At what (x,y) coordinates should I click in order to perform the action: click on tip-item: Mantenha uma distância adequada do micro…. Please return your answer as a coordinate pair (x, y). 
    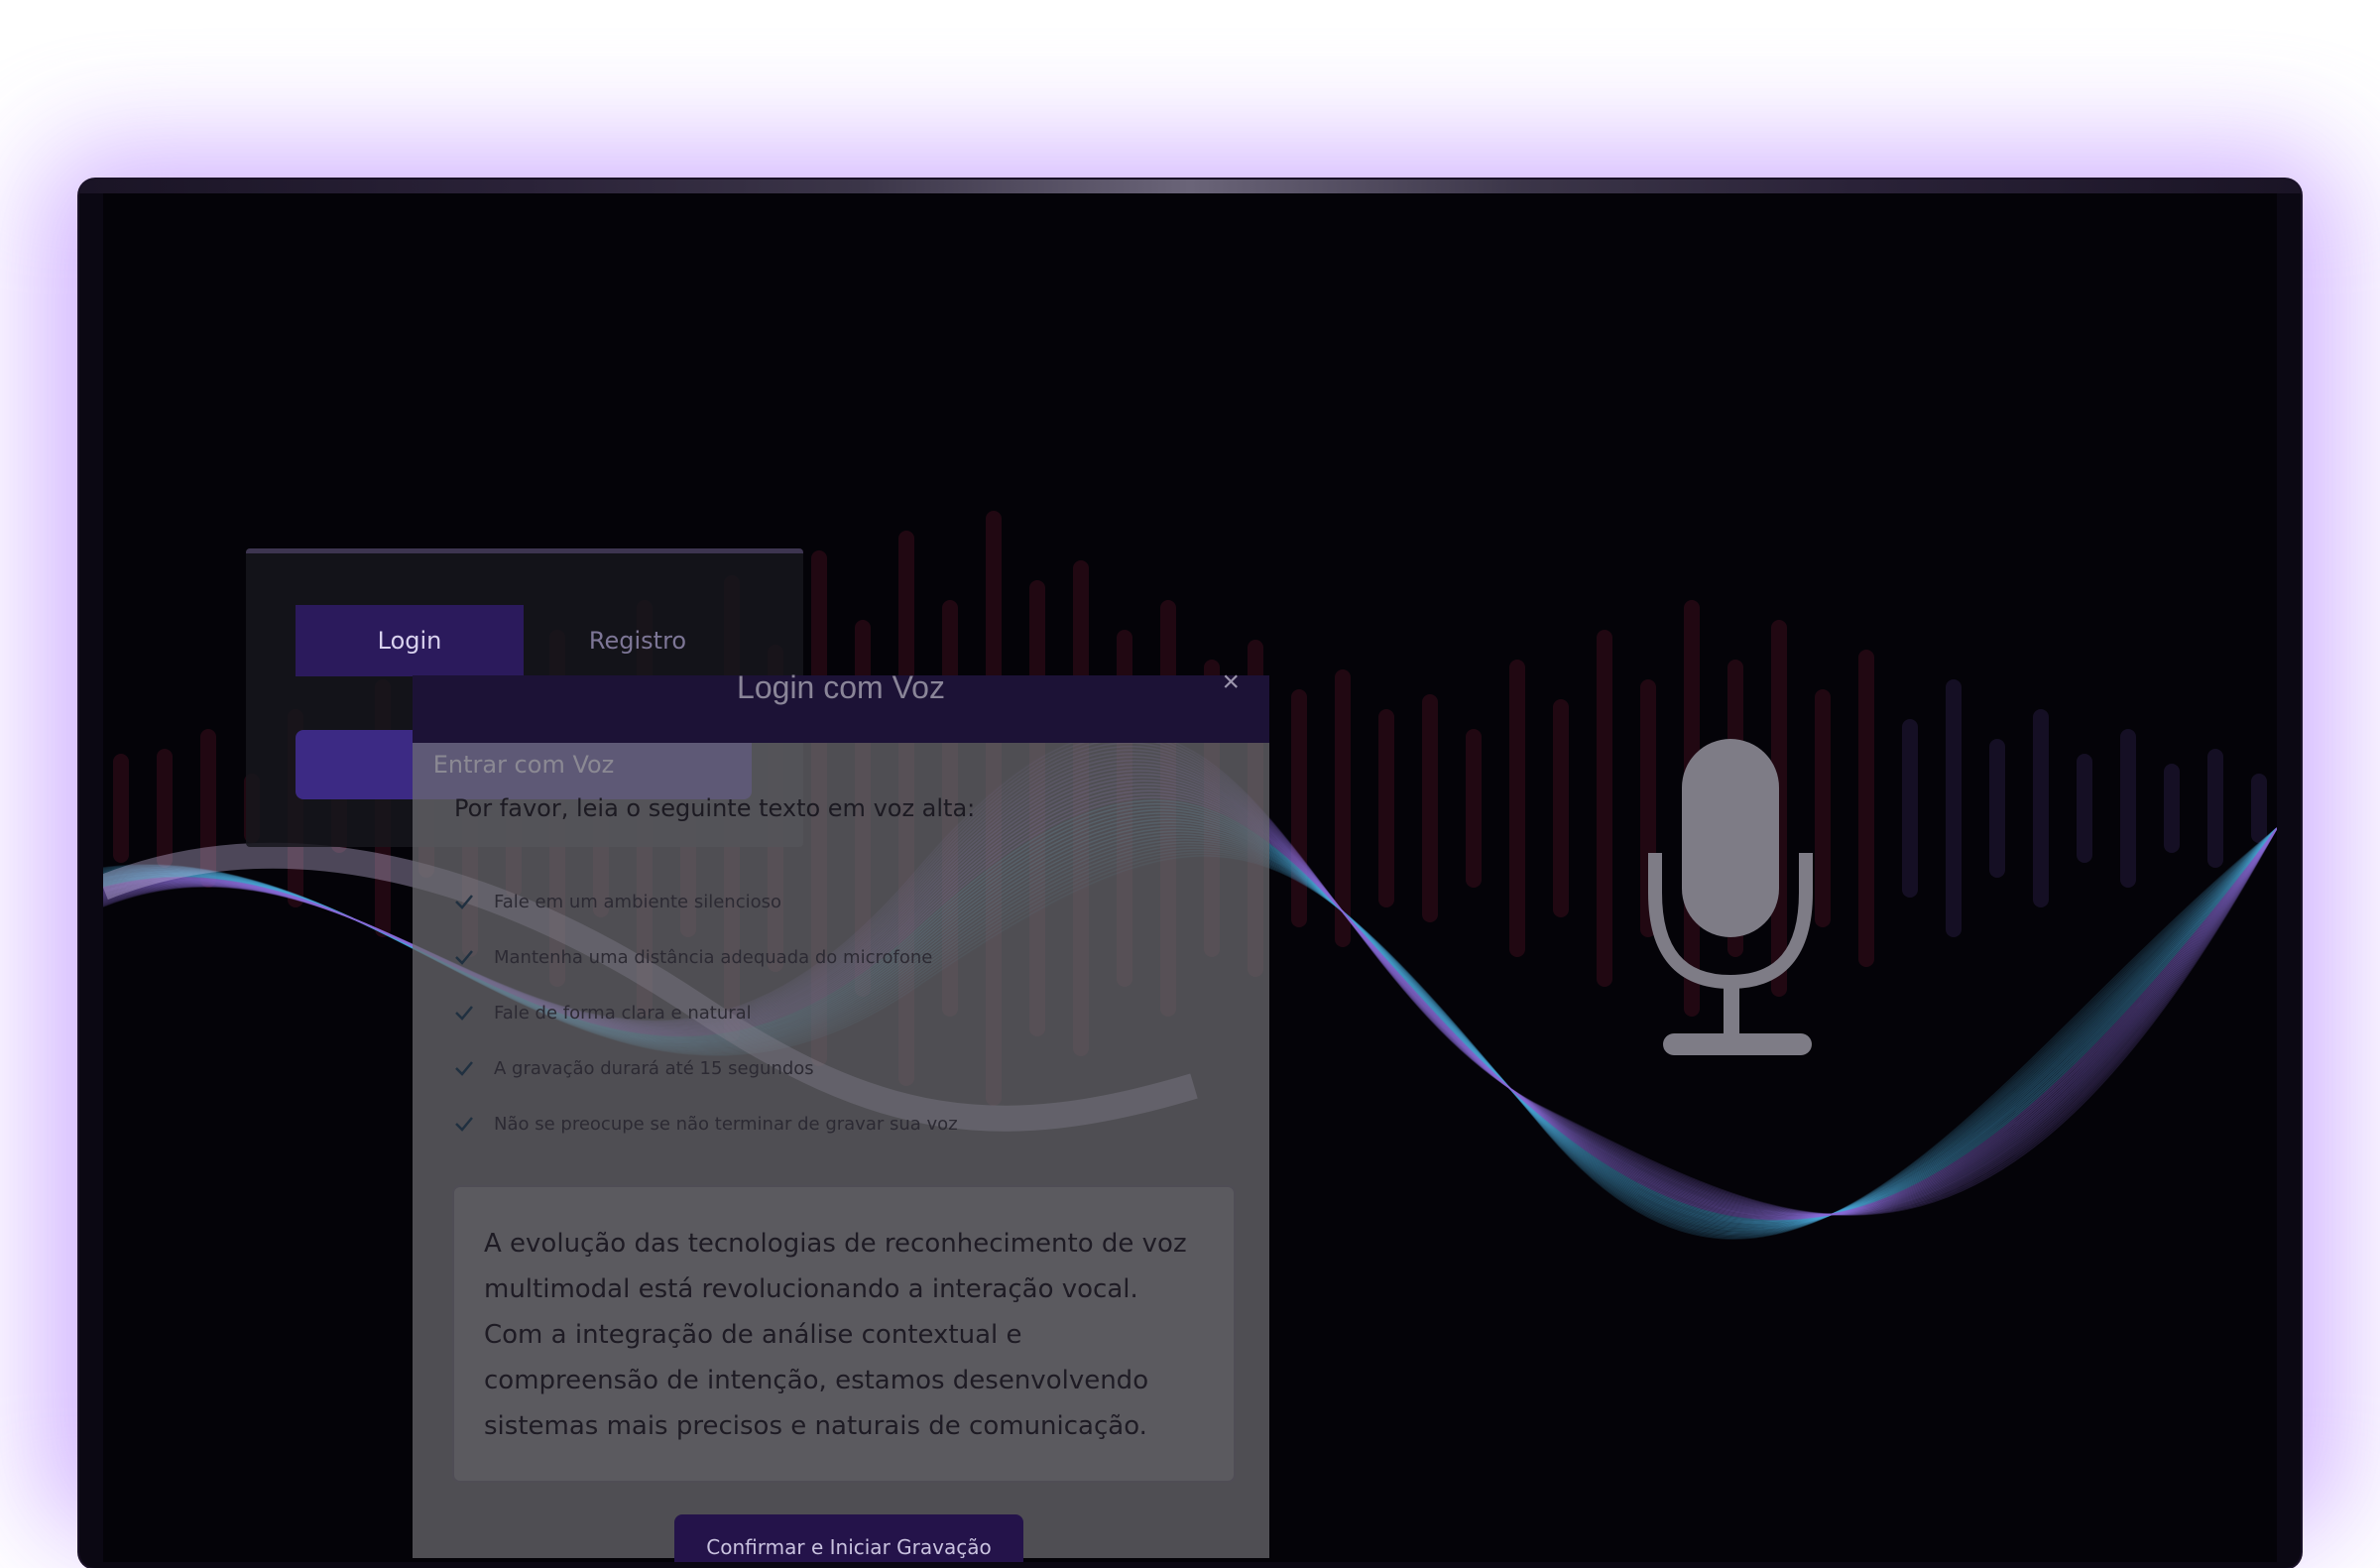
    Looking at the image, I should click on (706, 957).